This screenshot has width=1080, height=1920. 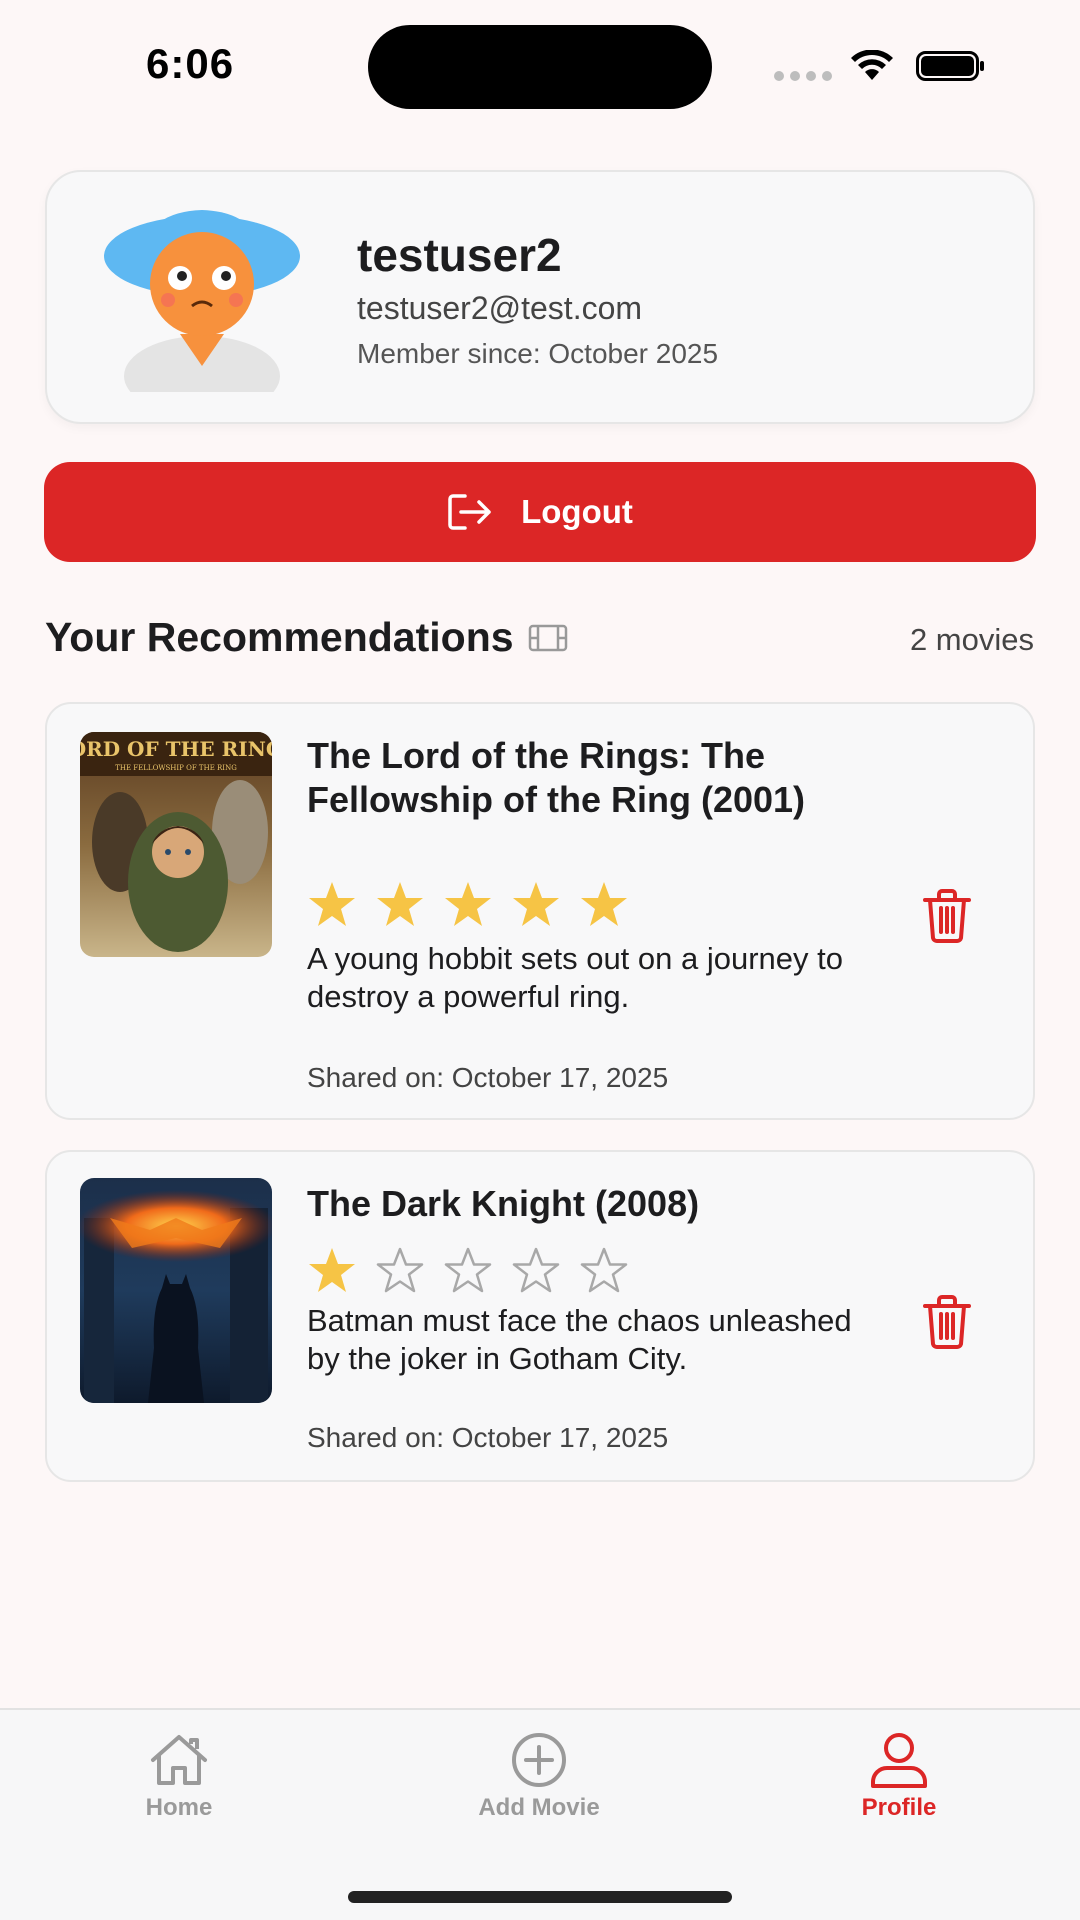 What do you see at coordinates (950, 66) in the screenshot?
I see `battery-icon` at bounding box center [950, 66].